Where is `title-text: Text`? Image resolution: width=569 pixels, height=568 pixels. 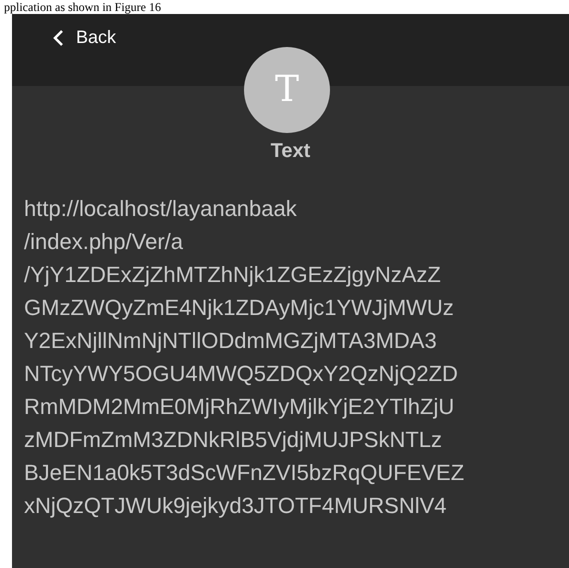 title-text: Text is located at coordinates (290, 151).